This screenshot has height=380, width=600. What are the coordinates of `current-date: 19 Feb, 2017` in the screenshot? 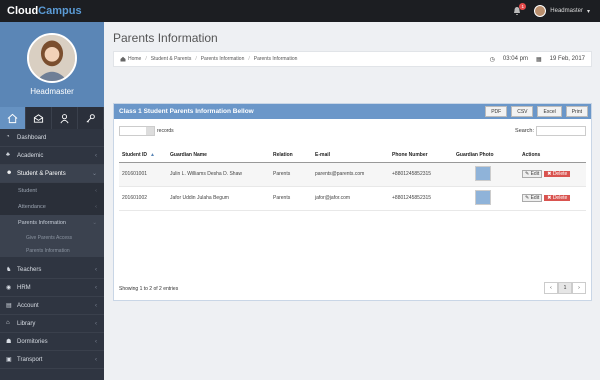 It's located at (567, 59).